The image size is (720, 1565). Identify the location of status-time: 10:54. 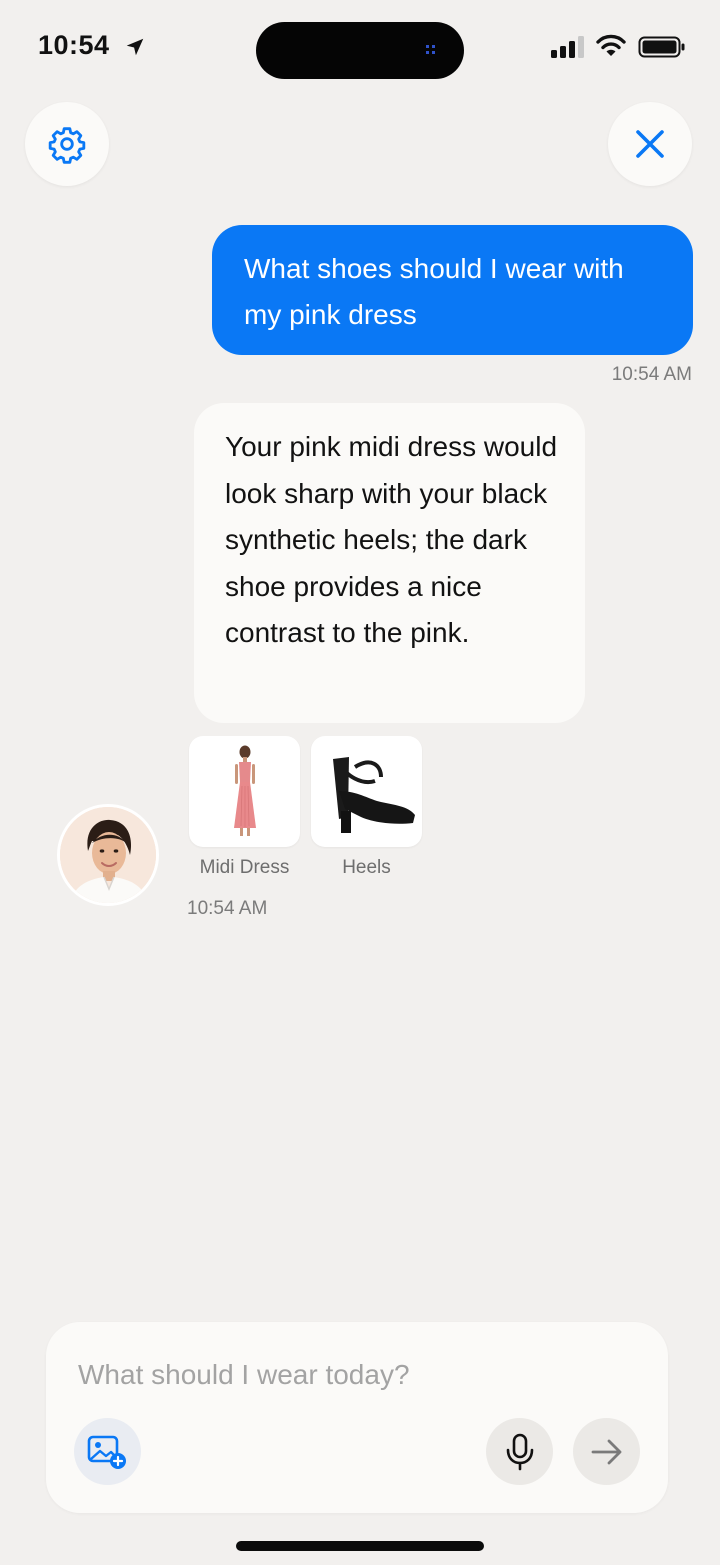
(74, 45).